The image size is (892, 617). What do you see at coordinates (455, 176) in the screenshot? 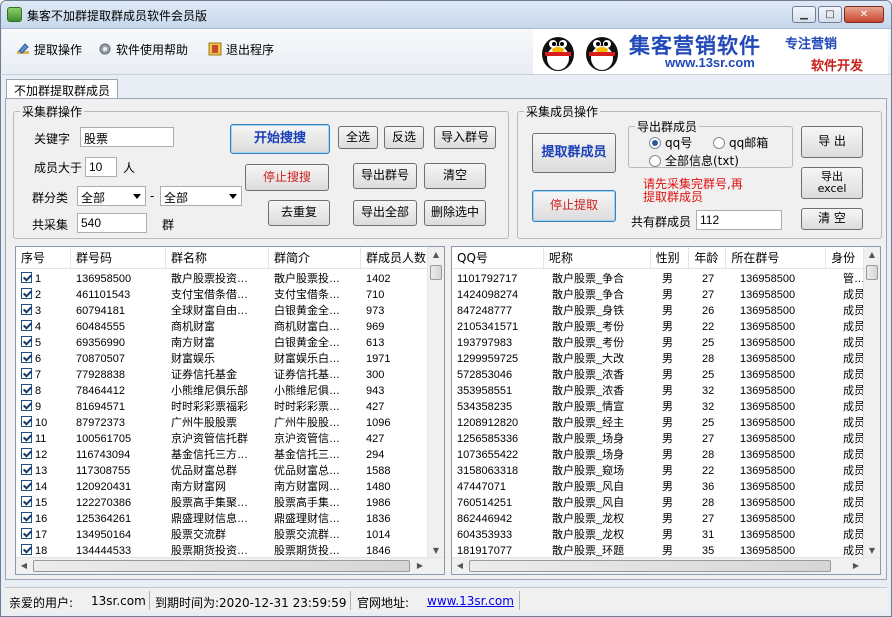
I see `clear-groups-button: 清空` at bounding box center [455, 176].